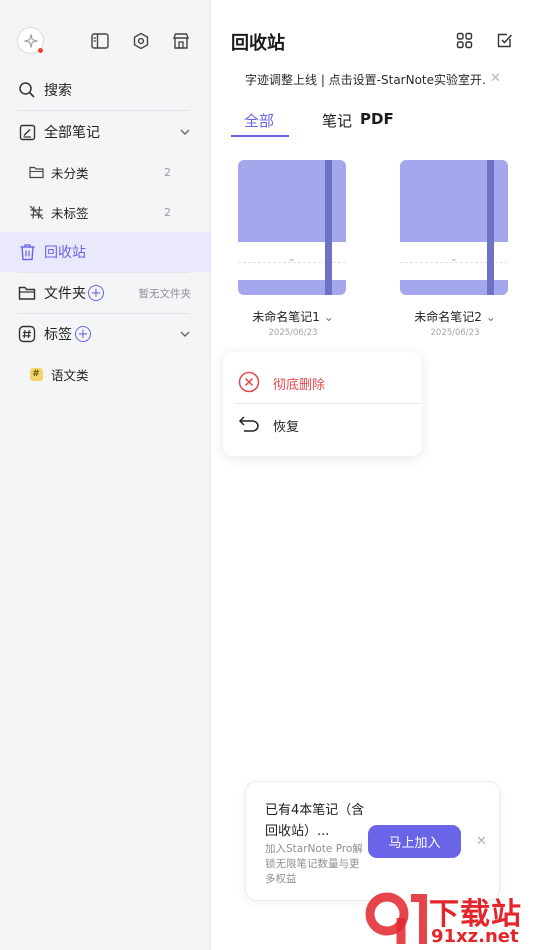 The height and width of the screenshot is (950, 534). What do you see at coordinates (96, 293) in the screenshot?
I see `add-folder-icon: +` at bounding box center [96, 293].